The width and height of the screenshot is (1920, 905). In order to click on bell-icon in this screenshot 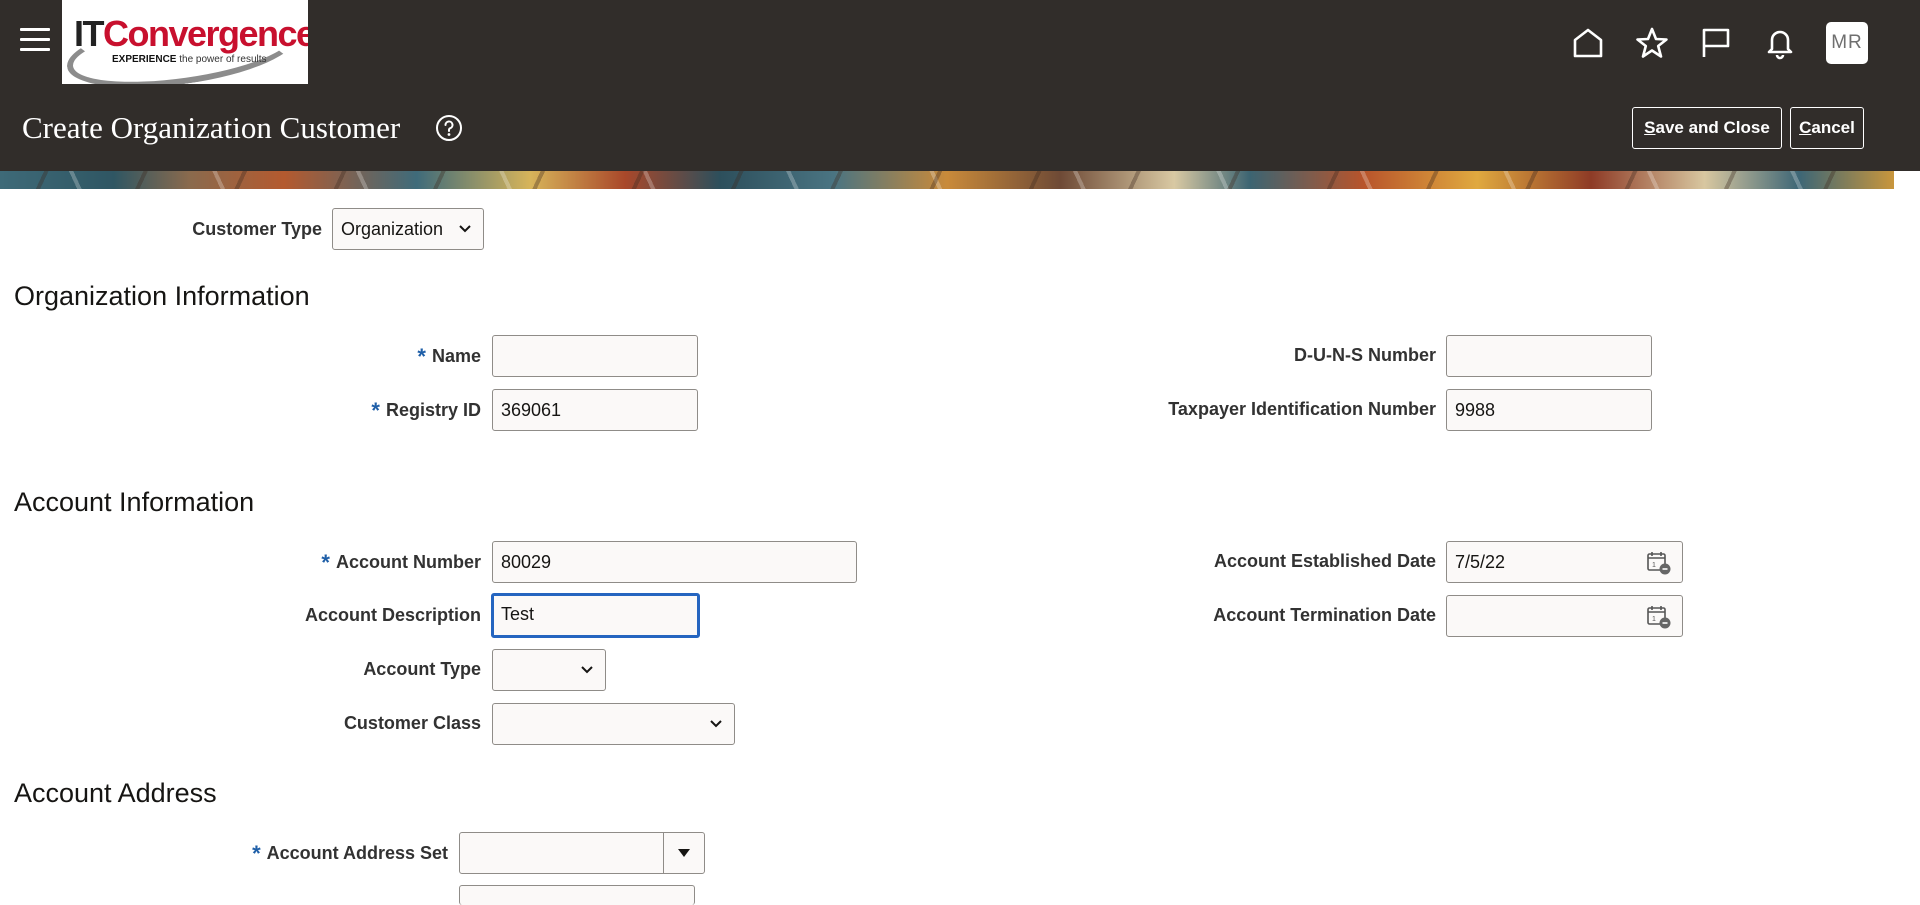, I will do `click(1780, 43)`.